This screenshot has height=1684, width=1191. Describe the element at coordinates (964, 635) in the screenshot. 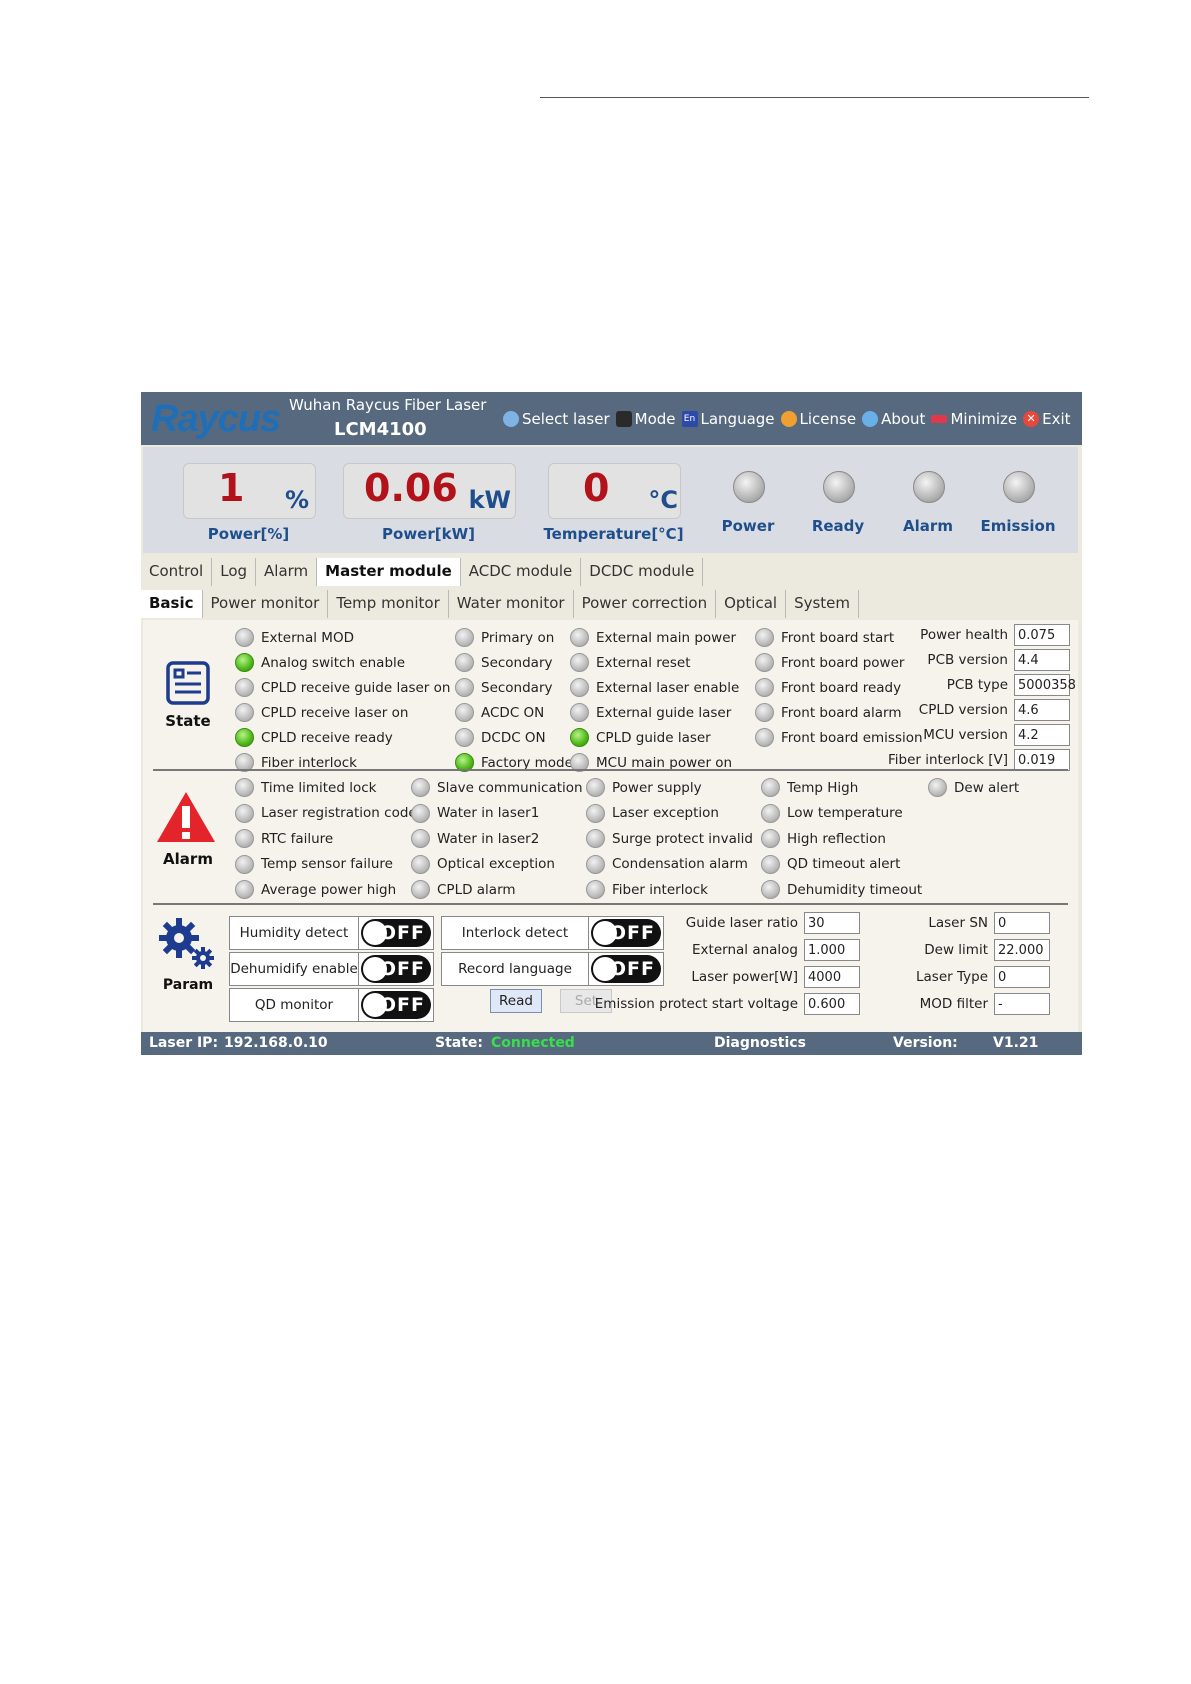

I see `field-label: Power health` at that location.